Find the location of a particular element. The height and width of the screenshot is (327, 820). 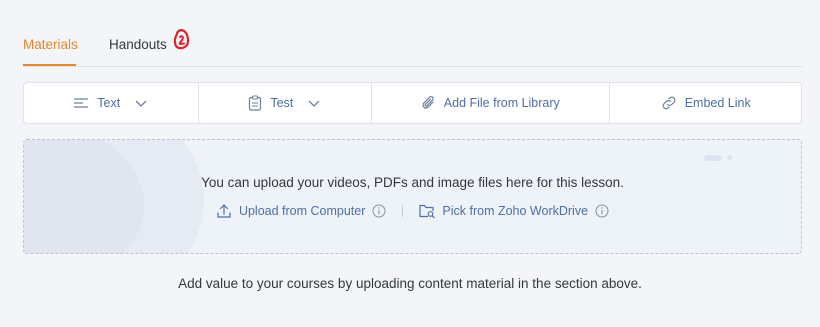

add-file-label: Add File from Library is located at coordinates (501, 103).